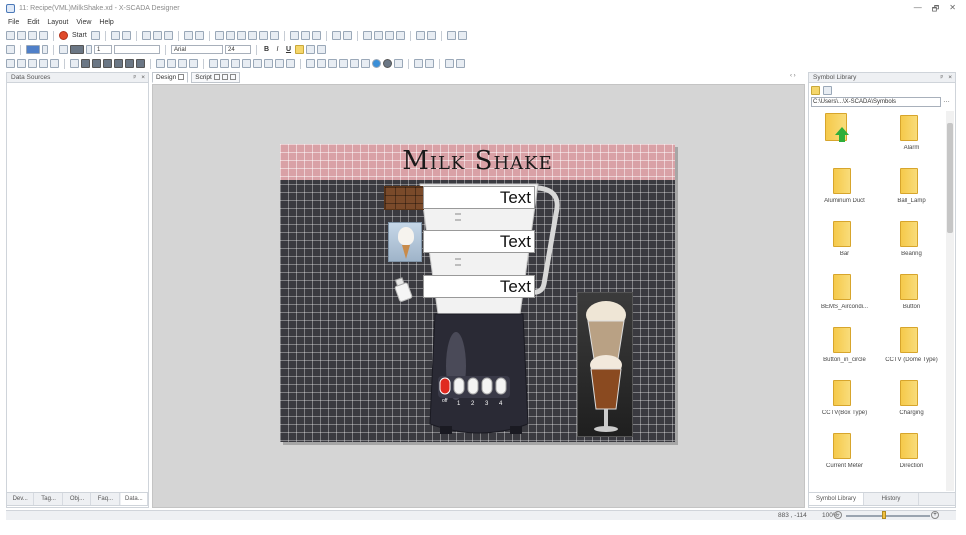 The image size is (966, 535). Describe the element at coordinates (942, 78) in the screenshot. I see `pin-icon: ᵖ` at that location.